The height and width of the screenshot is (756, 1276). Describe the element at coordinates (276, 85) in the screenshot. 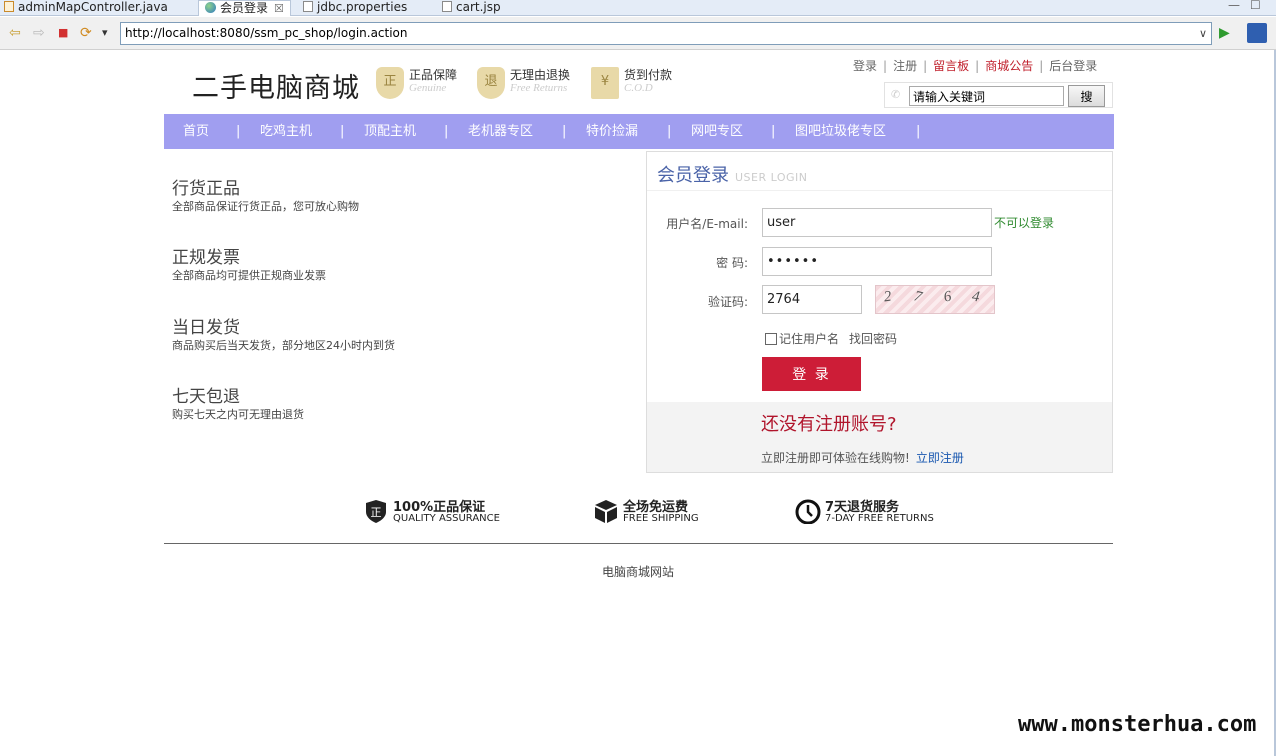

I see `site-logo: 二手电脑商城` at that location.